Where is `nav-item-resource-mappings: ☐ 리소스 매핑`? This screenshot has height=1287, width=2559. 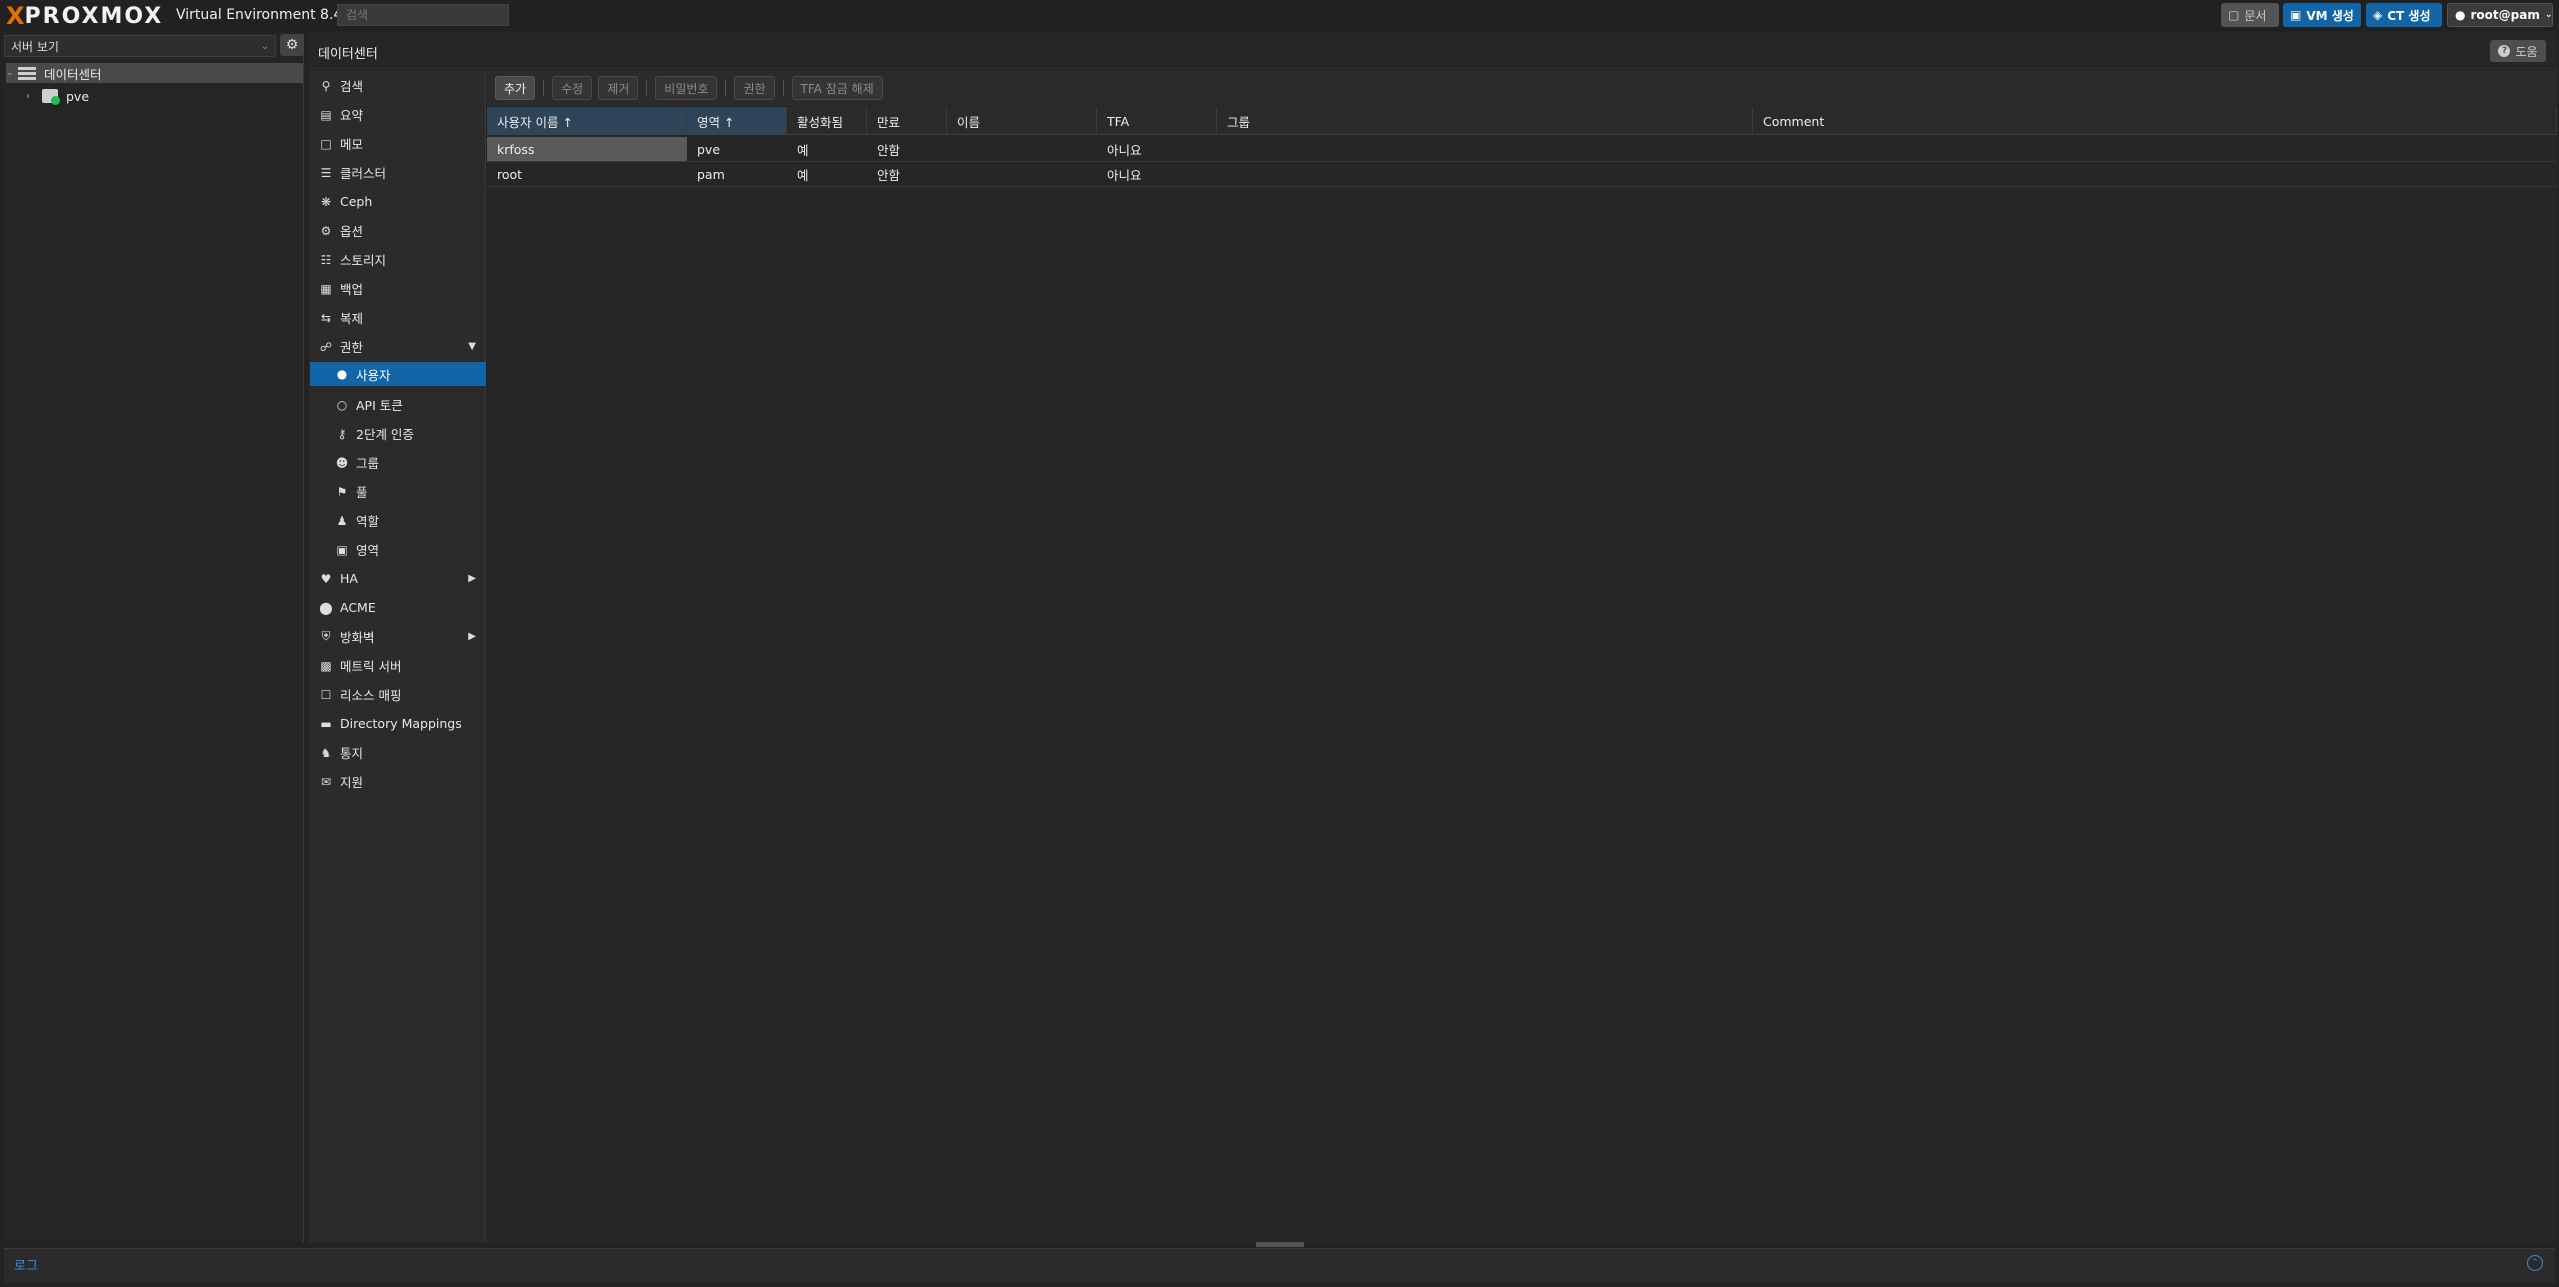
nav-item-resource-mappings: ☐ 리소스 매핑 is located at coordinates (398, 694).